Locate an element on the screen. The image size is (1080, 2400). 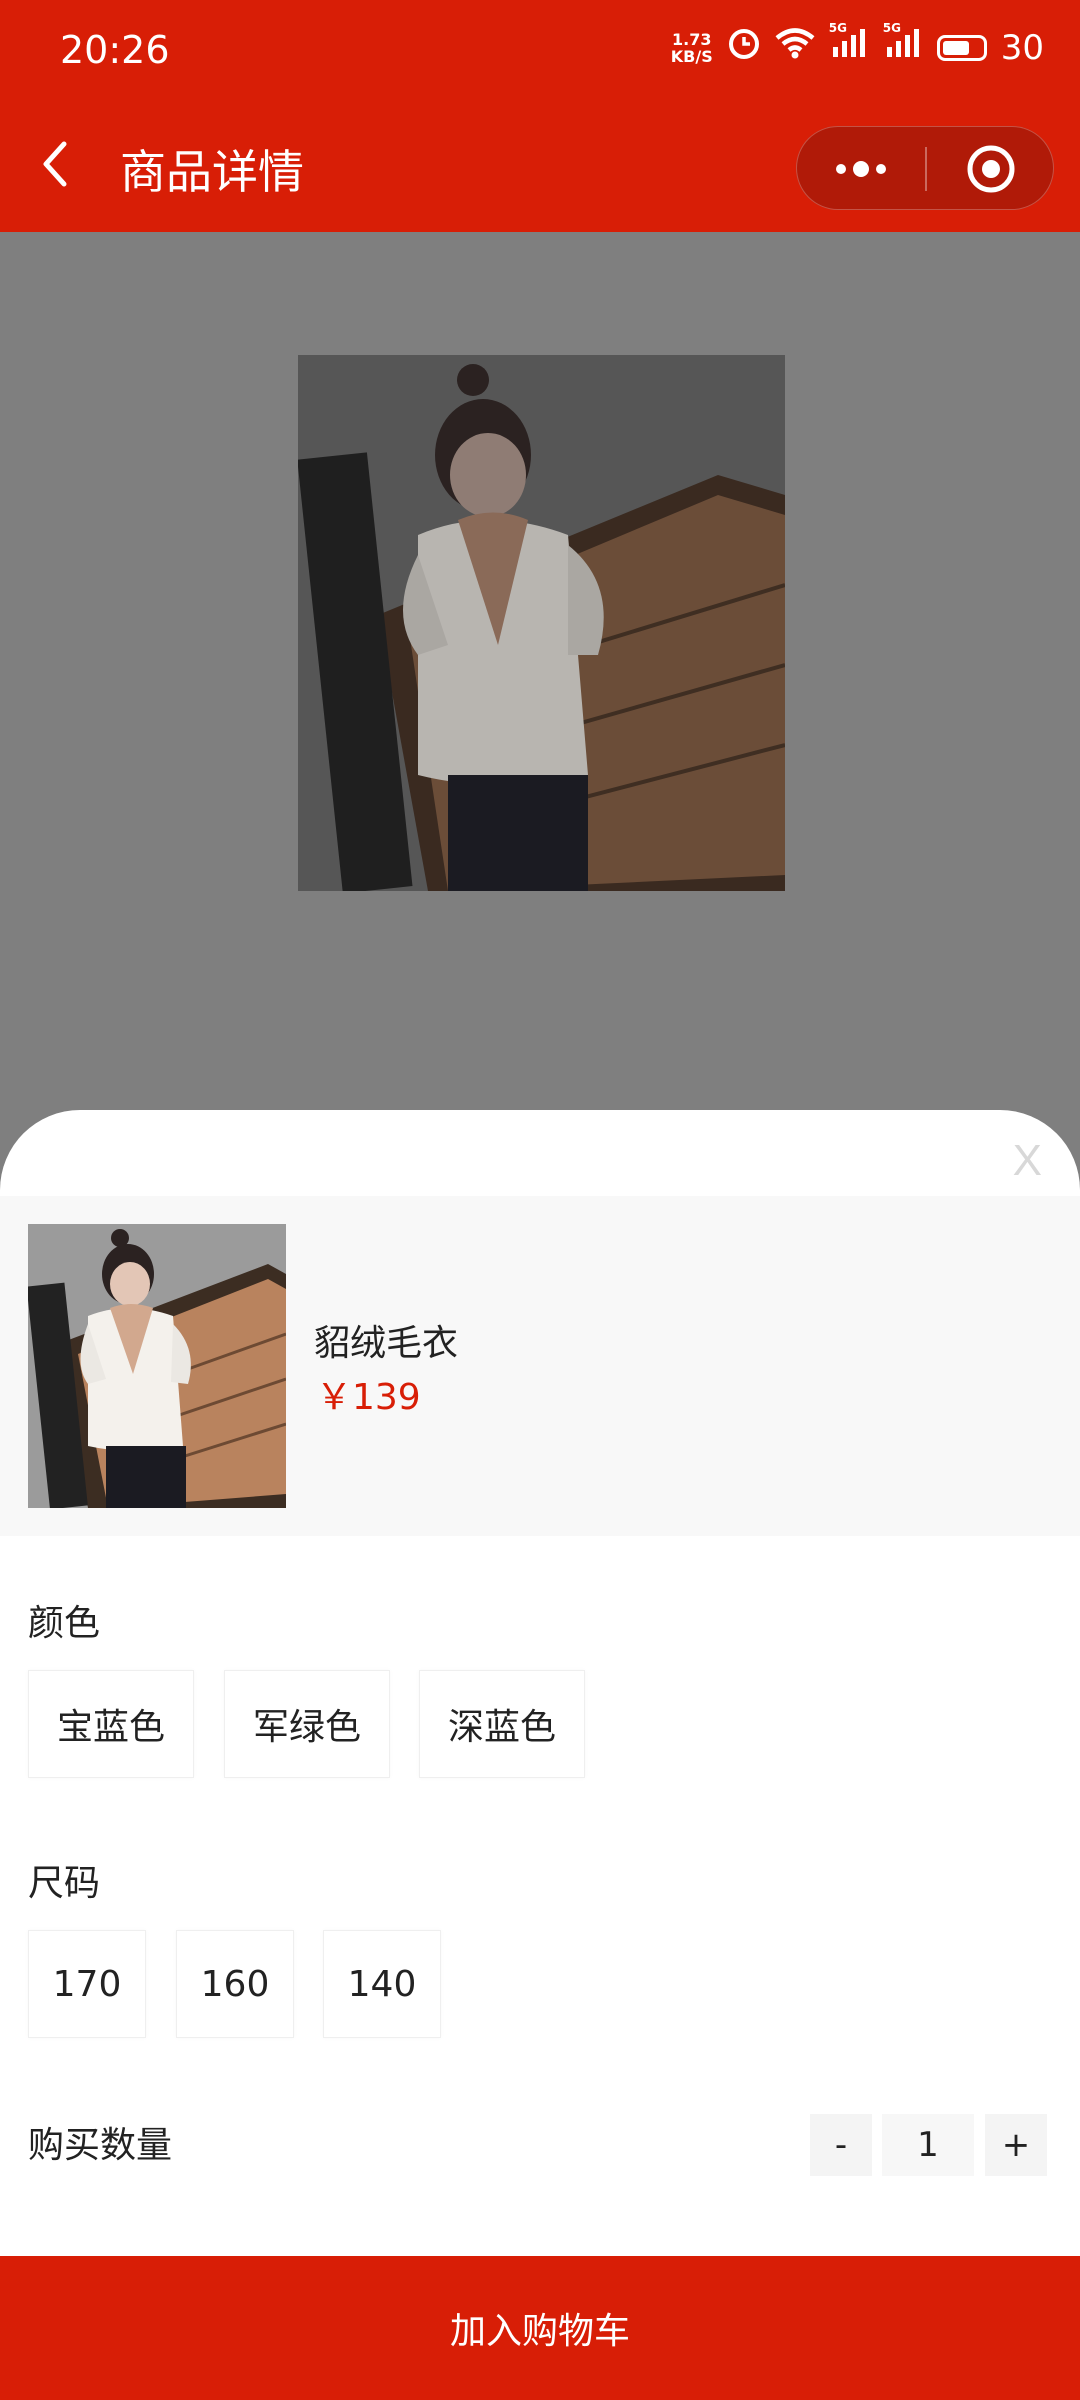
alarm-icon is located at coordinates (744, 47).